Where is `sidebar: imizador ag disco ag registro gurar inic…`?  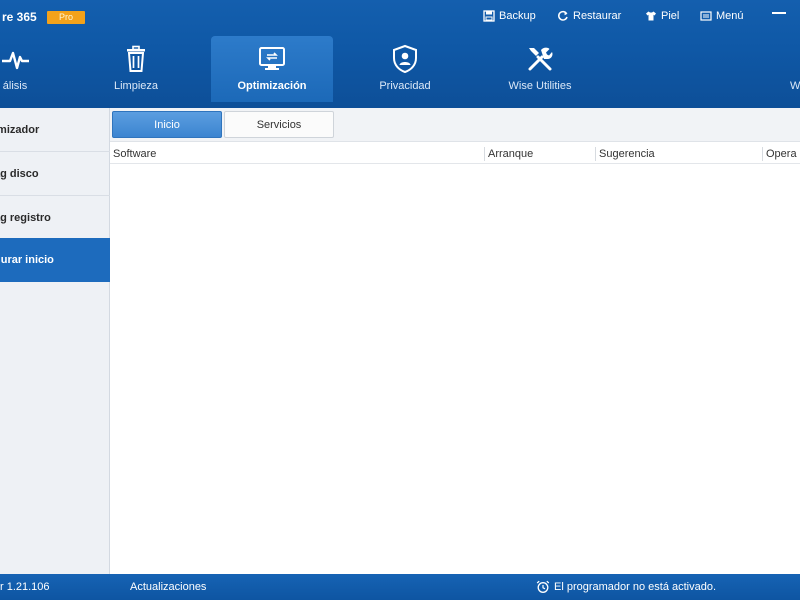 sidebar: imizador ag disco ag registro gurar inic… is located at coordinates (55, 341).